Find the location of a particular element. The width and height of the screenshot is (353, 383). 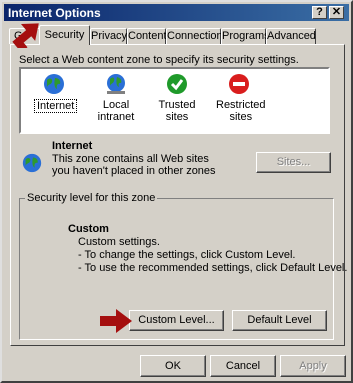

tab-security: Security is located at coordinates (64, 35).